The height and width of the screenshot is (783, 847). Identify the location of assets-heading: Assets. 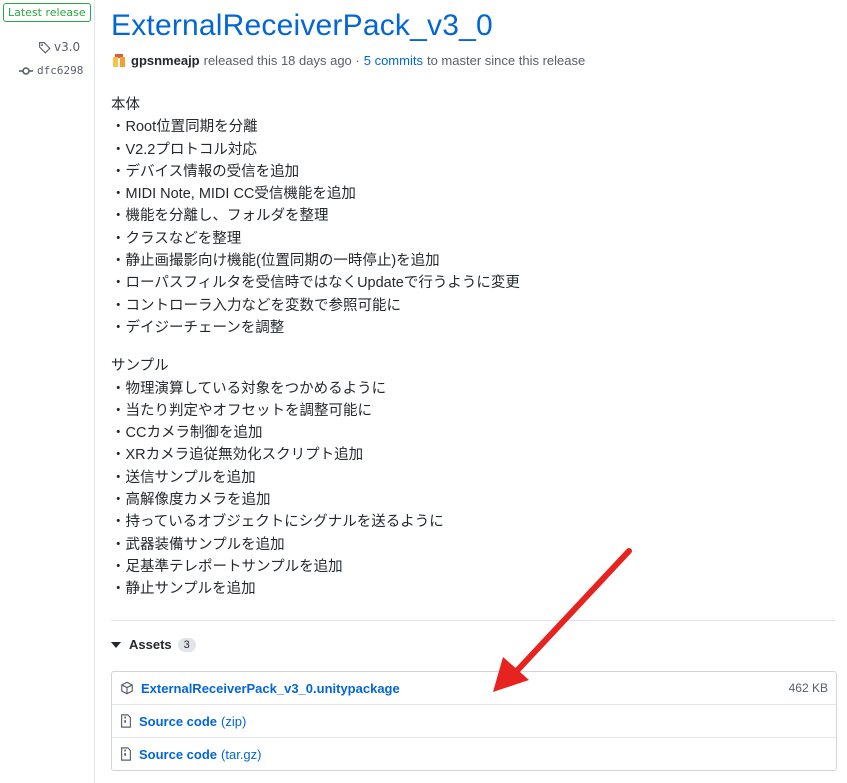
(150, 644).